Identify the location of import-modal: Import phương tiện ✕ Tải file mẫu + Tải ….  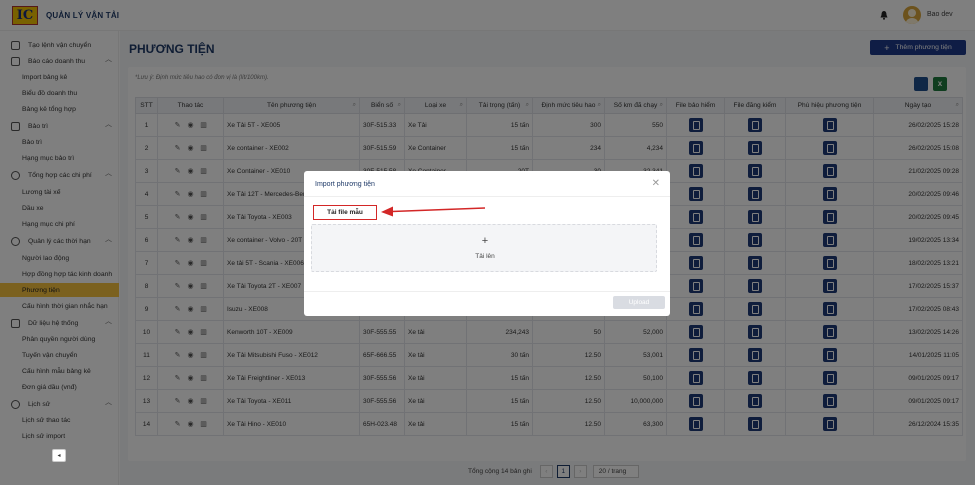
(487, 243).